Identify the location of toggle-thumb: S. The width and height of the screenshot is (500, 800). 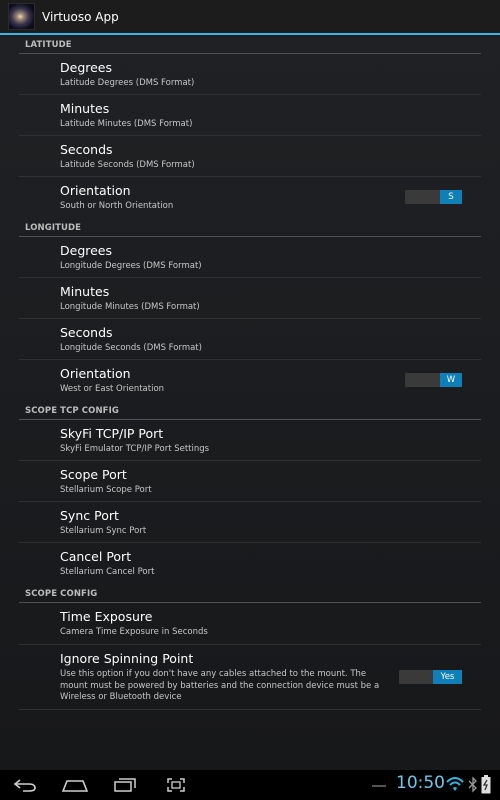
(451, 197).